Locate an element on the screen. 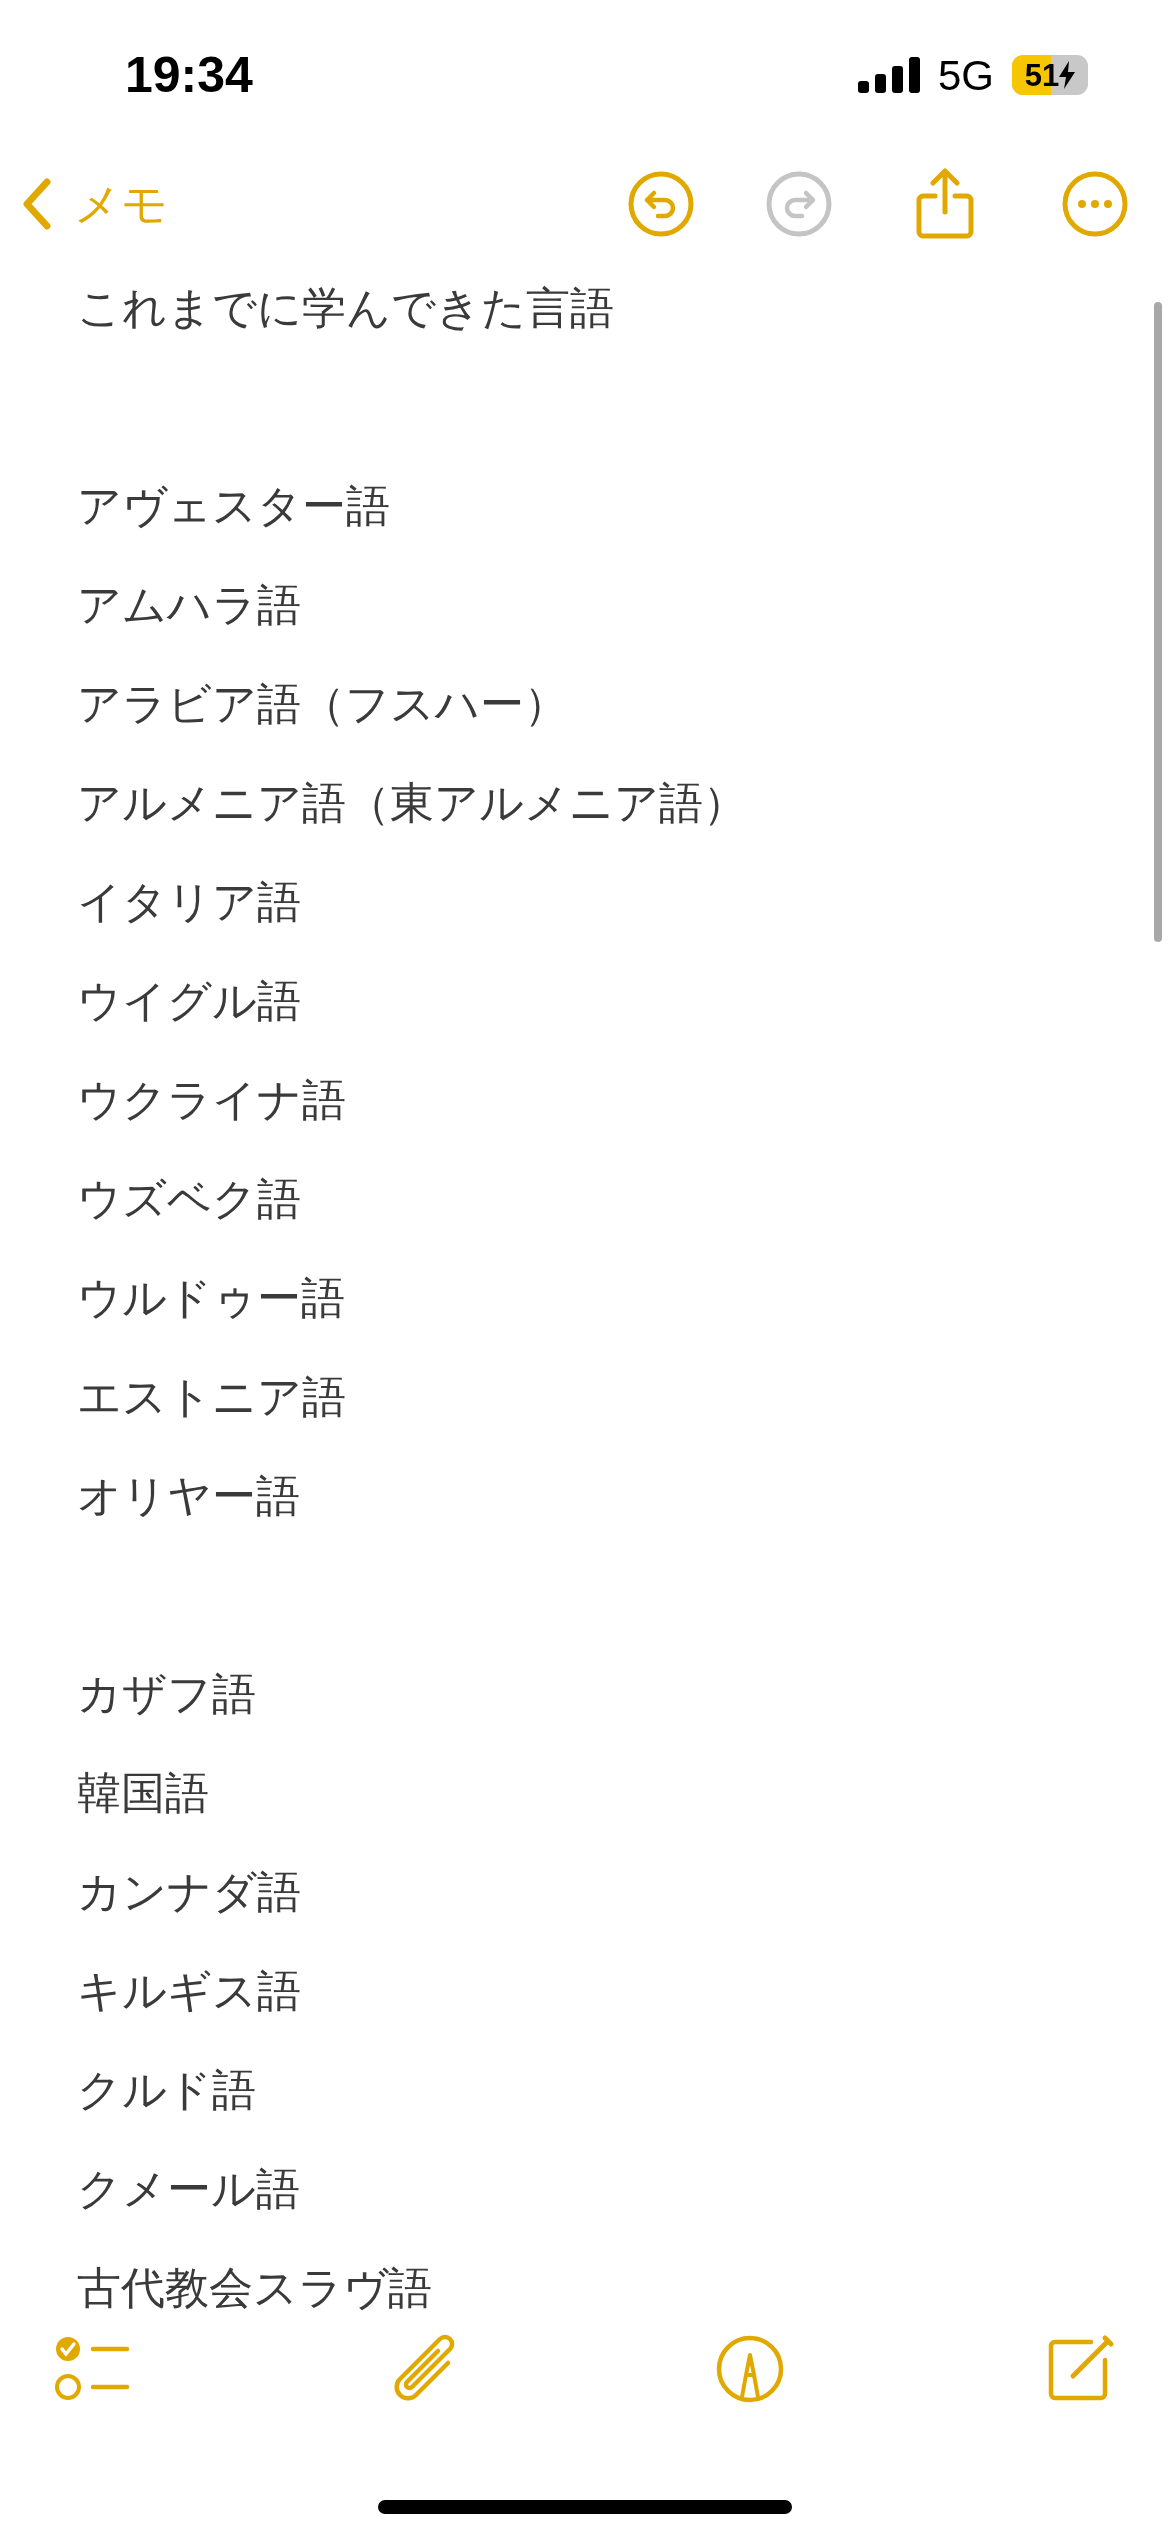  note-line: アルメニア語（東アルメニア語） is located at coordinates (412, 803).